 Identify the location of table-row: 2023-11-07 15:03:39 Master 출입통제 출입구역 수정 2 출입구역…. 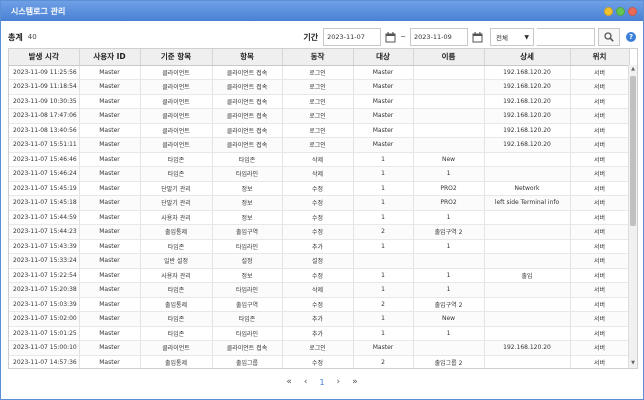
(319, 304).